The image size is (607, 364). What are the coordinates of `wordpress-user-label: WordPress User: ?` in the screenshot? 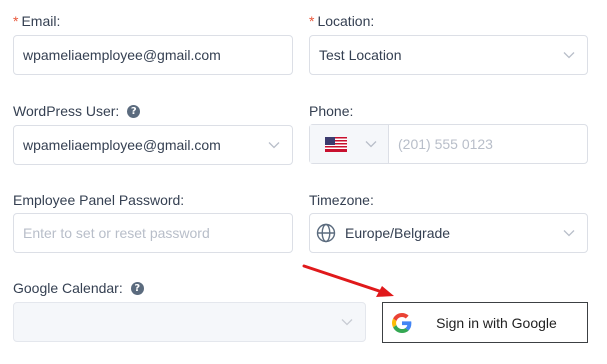 It's located at (77, 111).